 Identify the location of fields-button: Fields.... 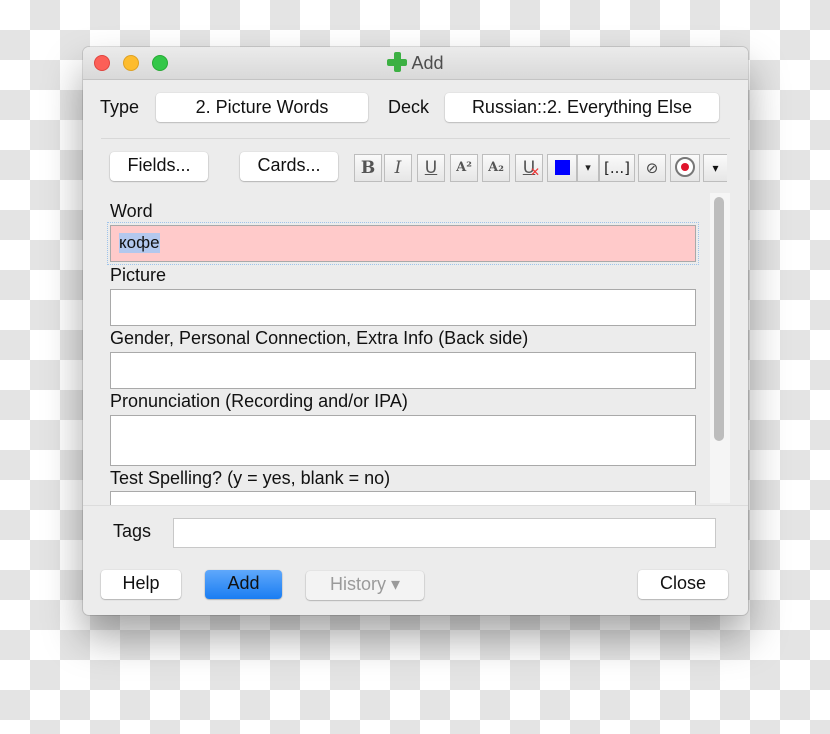
(159, 166).